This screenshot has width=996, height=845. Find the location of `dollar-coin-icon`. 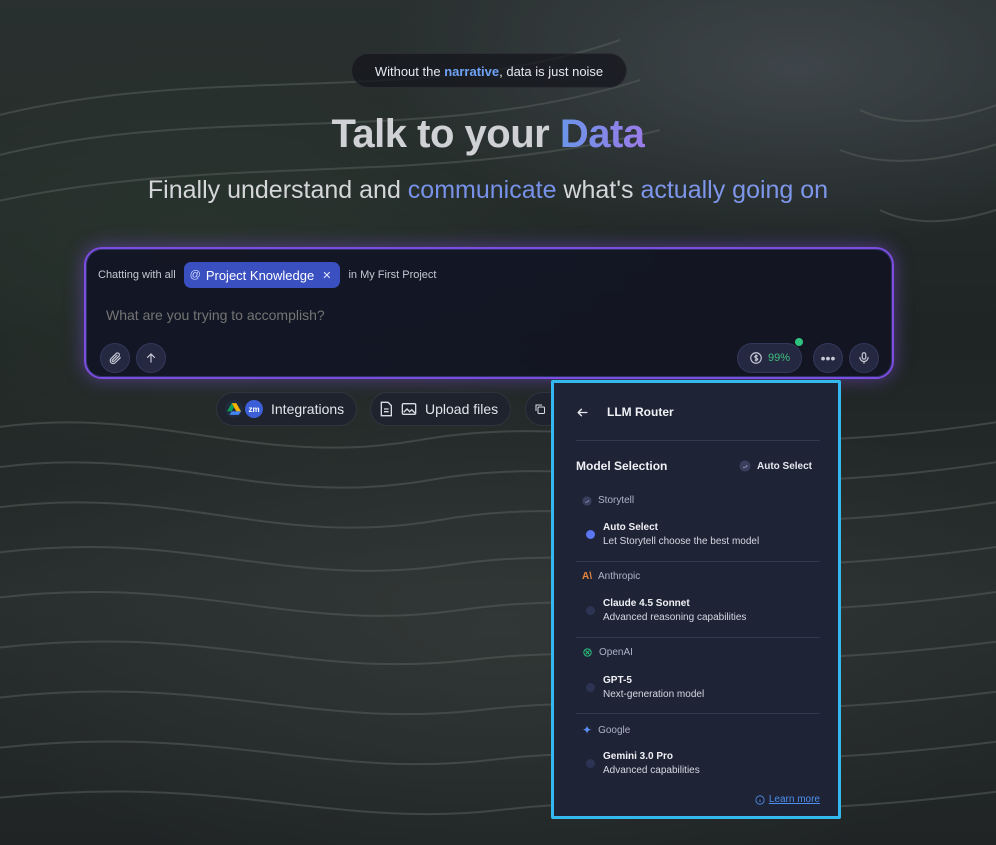

dollar-coin-icon is located at coordinates (756, 358).